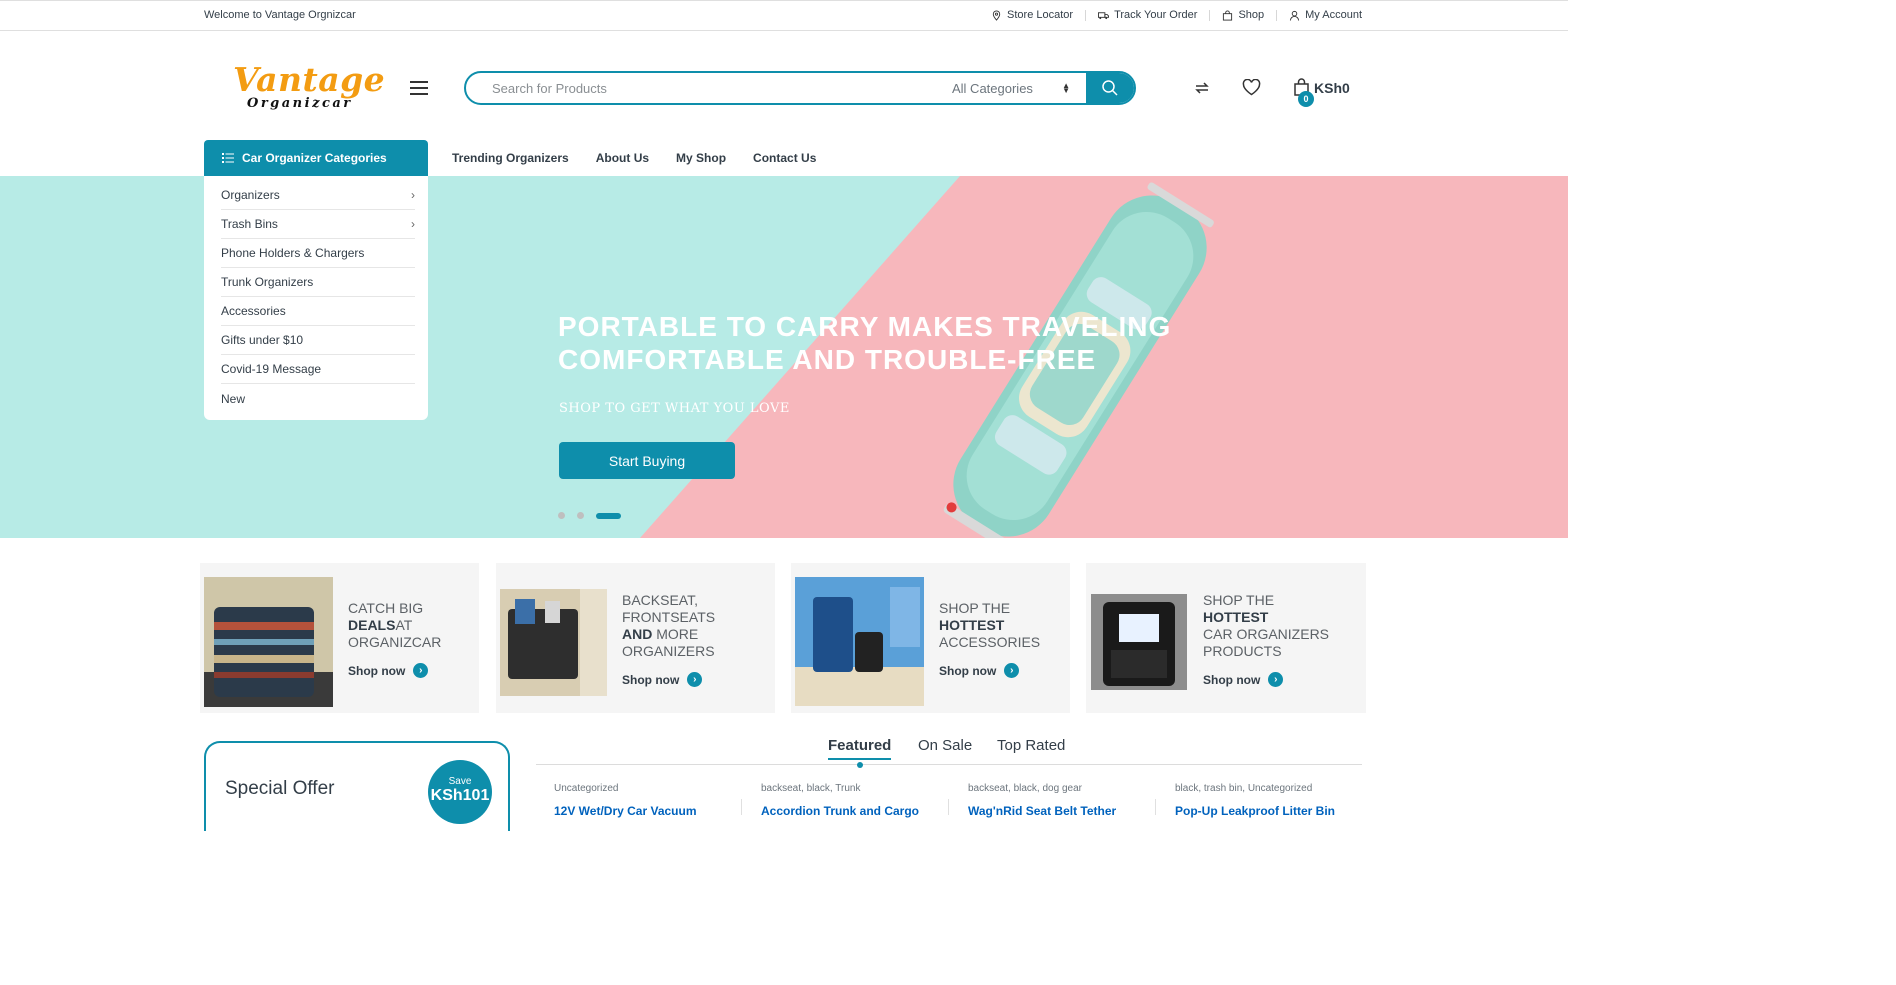 This screenshot has width=1896, height=985. What do you see at coordinates (709, 88) in the screenshot?
I see `search-input` at bounding box center [709, 88].